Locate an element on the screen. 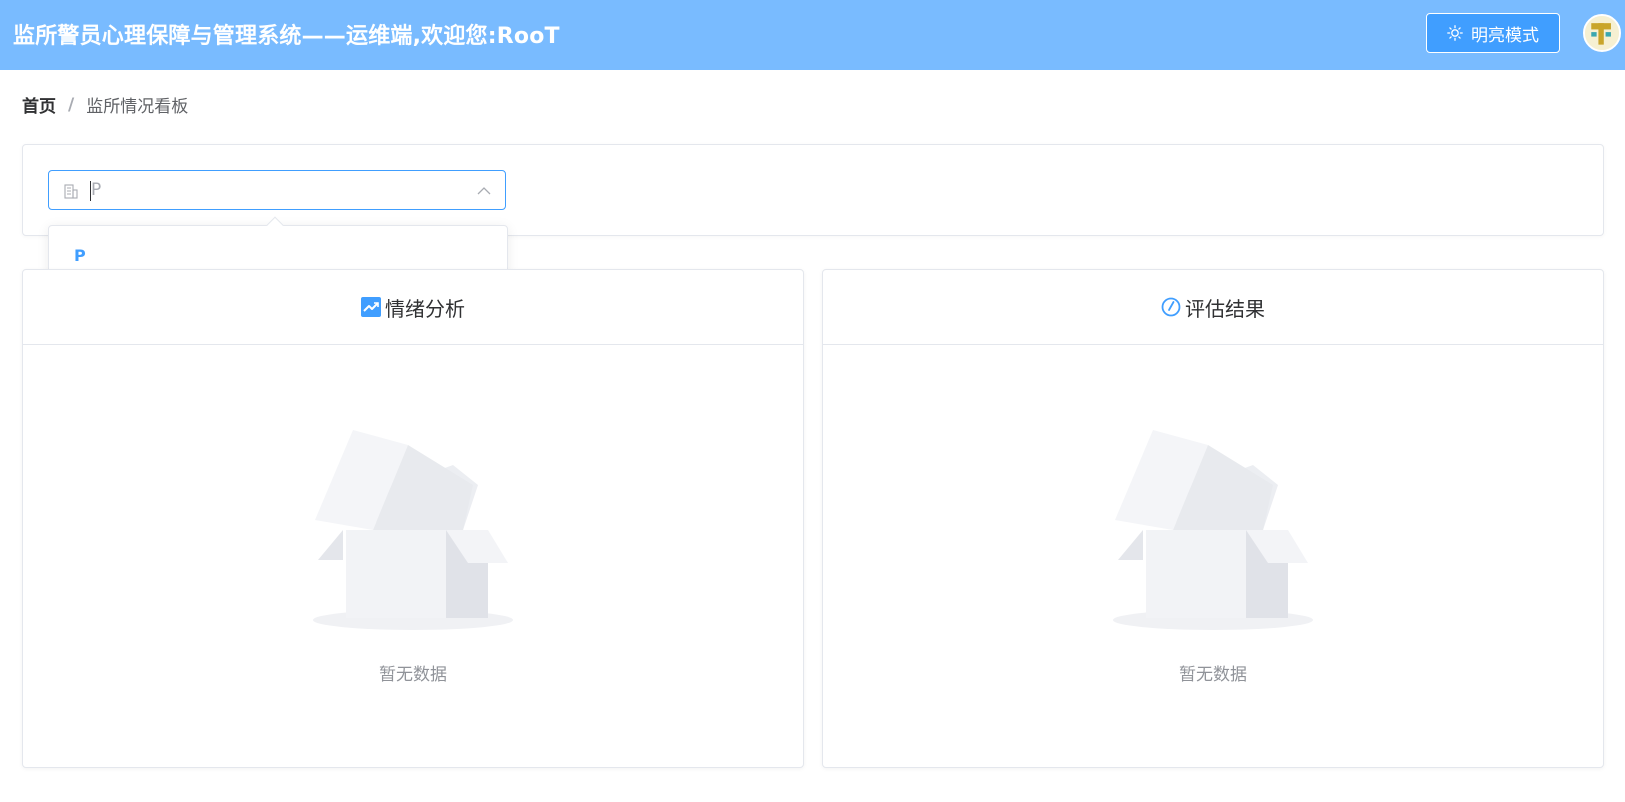 This screenshot has width=1625, height=802. avatar-image is located at coordinates (1602, 33).